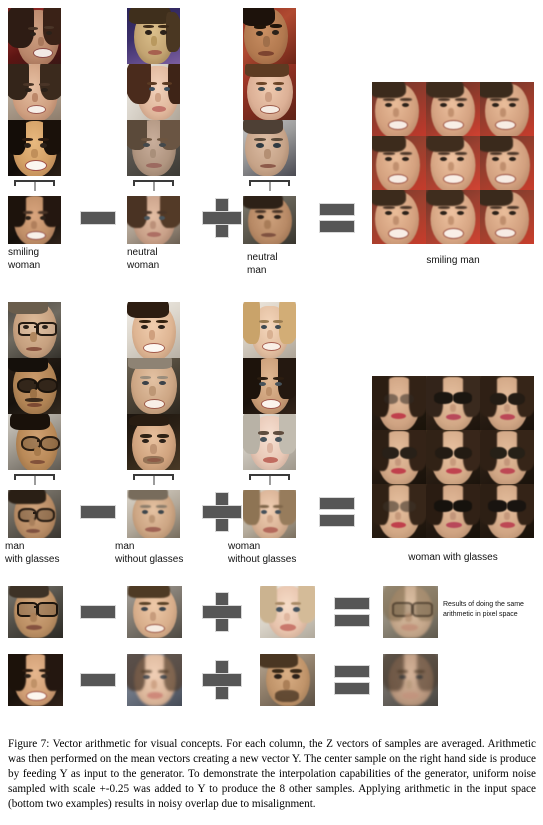  What do you see at coordinates (98, 680) in the screenshot?
I see `operator-minus-r4` at bounding box center [98, 680].